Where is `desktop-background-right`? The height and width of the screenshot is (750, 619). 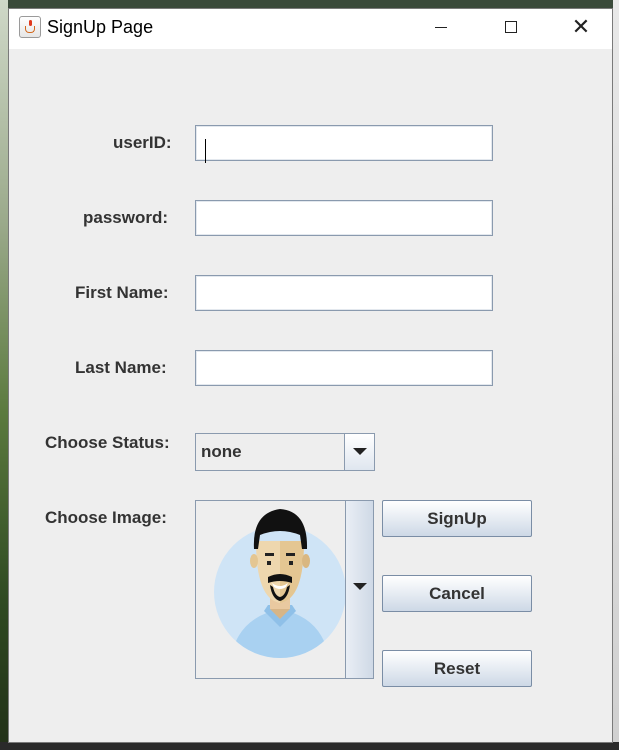
desktop-background-right is located at coordinates (616, 375).